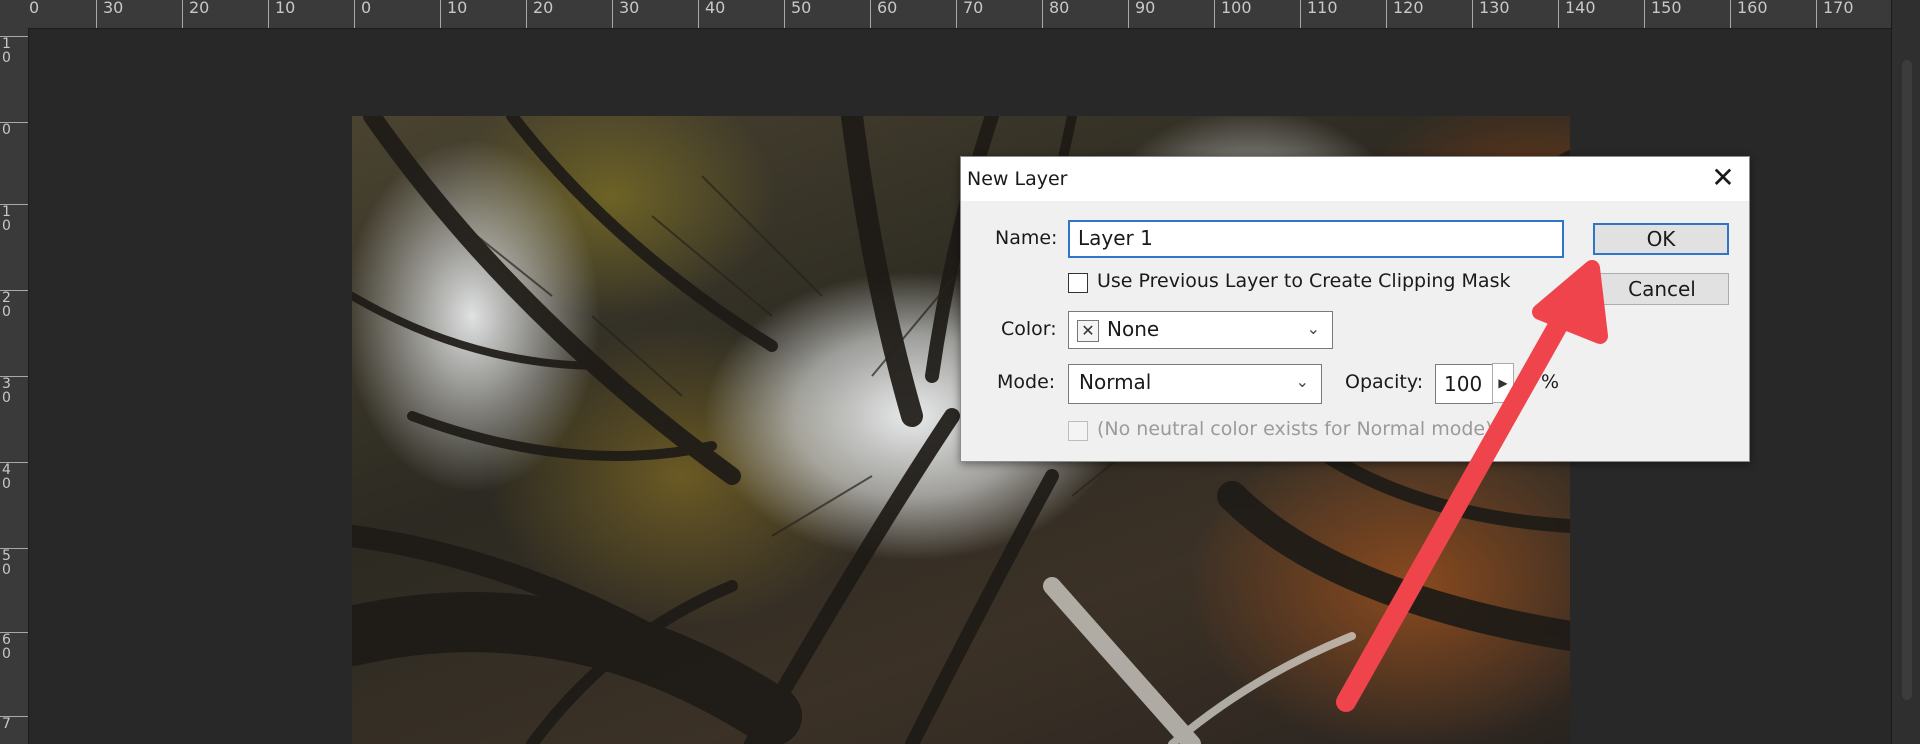 The width and height of the screenshot is (1920, 744). What do you see at coordinates (1405, 14) in the screenshot?
I see `ruler-label: 120` at bounding box center [1405, 14].